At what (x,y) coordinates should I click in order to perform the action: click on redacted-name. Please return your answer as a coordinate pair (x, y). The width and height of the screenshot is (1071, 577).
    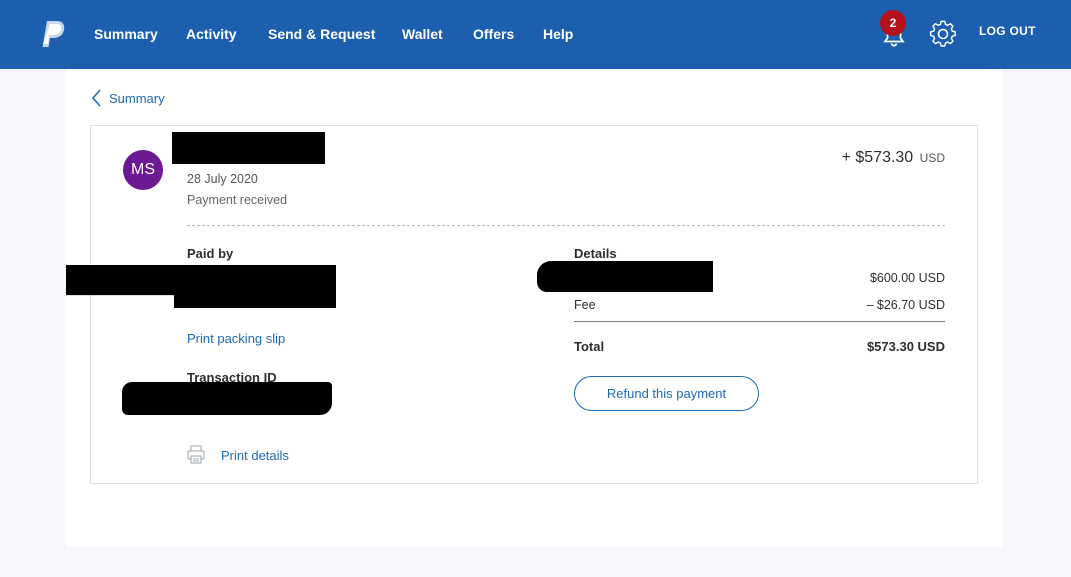
    Looking at the image, I should click on (248, 148).